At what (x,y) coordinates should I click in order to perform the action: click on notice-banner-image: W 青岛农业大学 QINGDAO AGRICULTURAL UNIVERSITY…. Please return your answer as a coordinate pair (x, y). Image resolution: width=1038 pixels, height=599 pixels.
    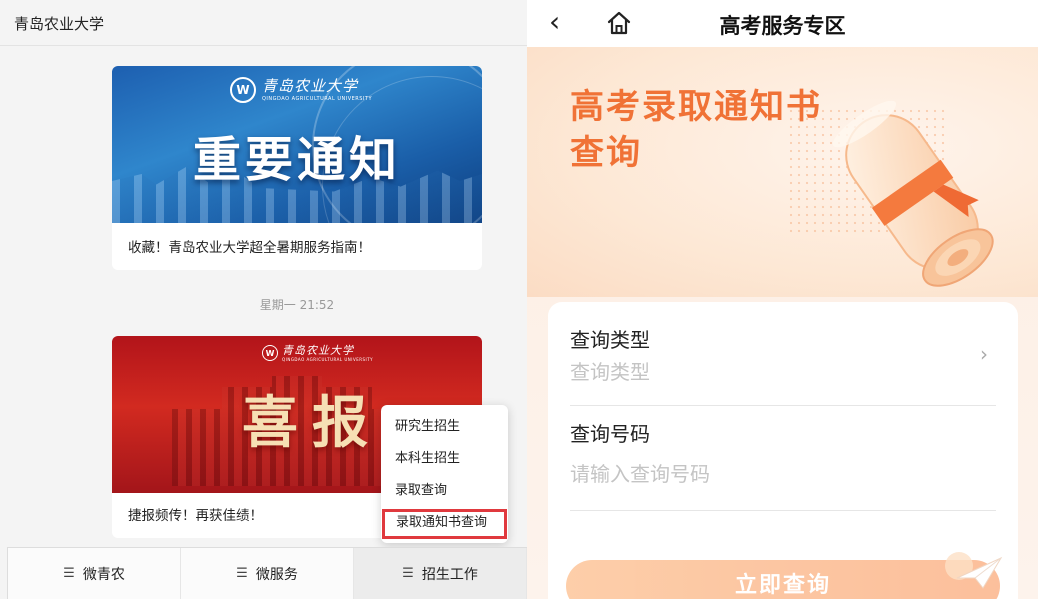
    Looking at the image, I should click on (297, 144).